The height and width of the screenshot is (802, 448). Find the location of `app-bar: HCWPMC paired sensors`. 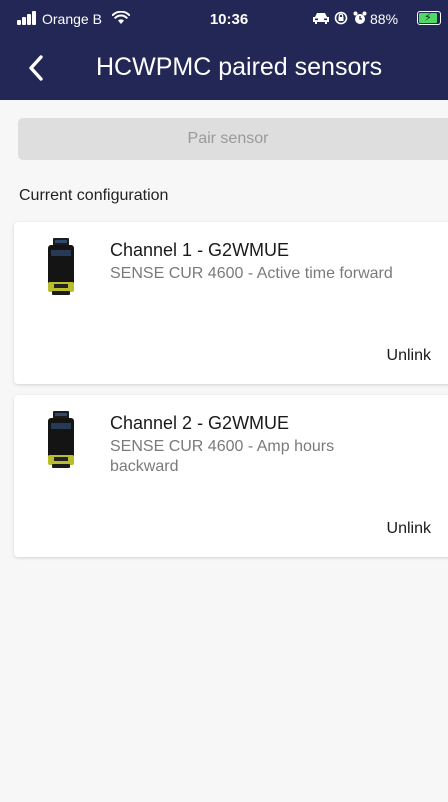

app-bar: HCWPMC paired sensors is located at coordinates (224, 69).